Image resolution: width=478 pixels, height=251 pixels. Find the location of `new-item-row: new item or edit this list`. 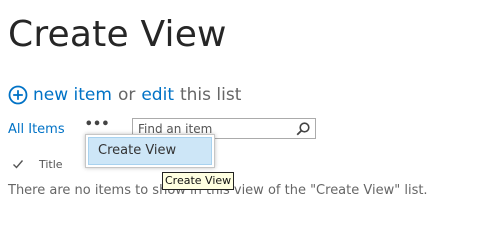

new-item-row: new item or edit this list is located at coordinates (124, 95).